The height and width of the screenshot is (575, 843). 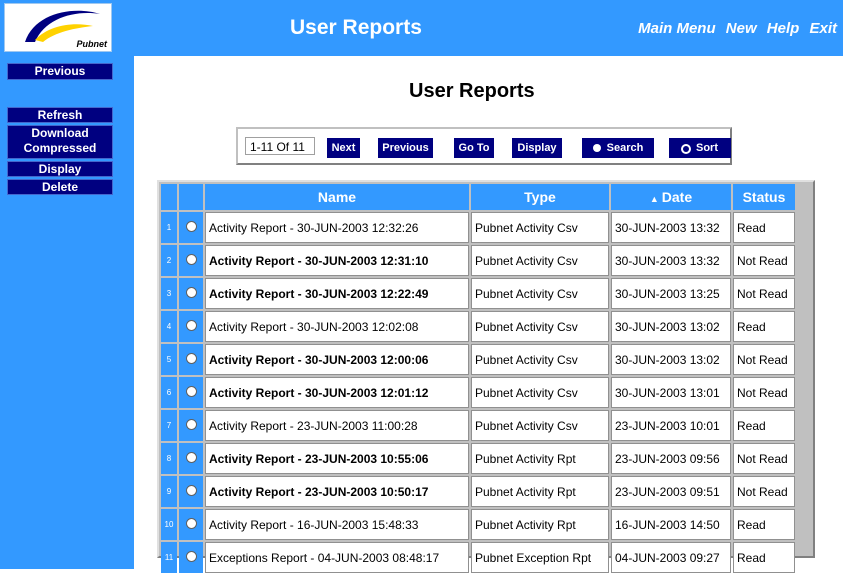 What do you see at coordinates (540, 197) in the screenshot?
I see `type-header: Type` at bounding box center [540, 197].